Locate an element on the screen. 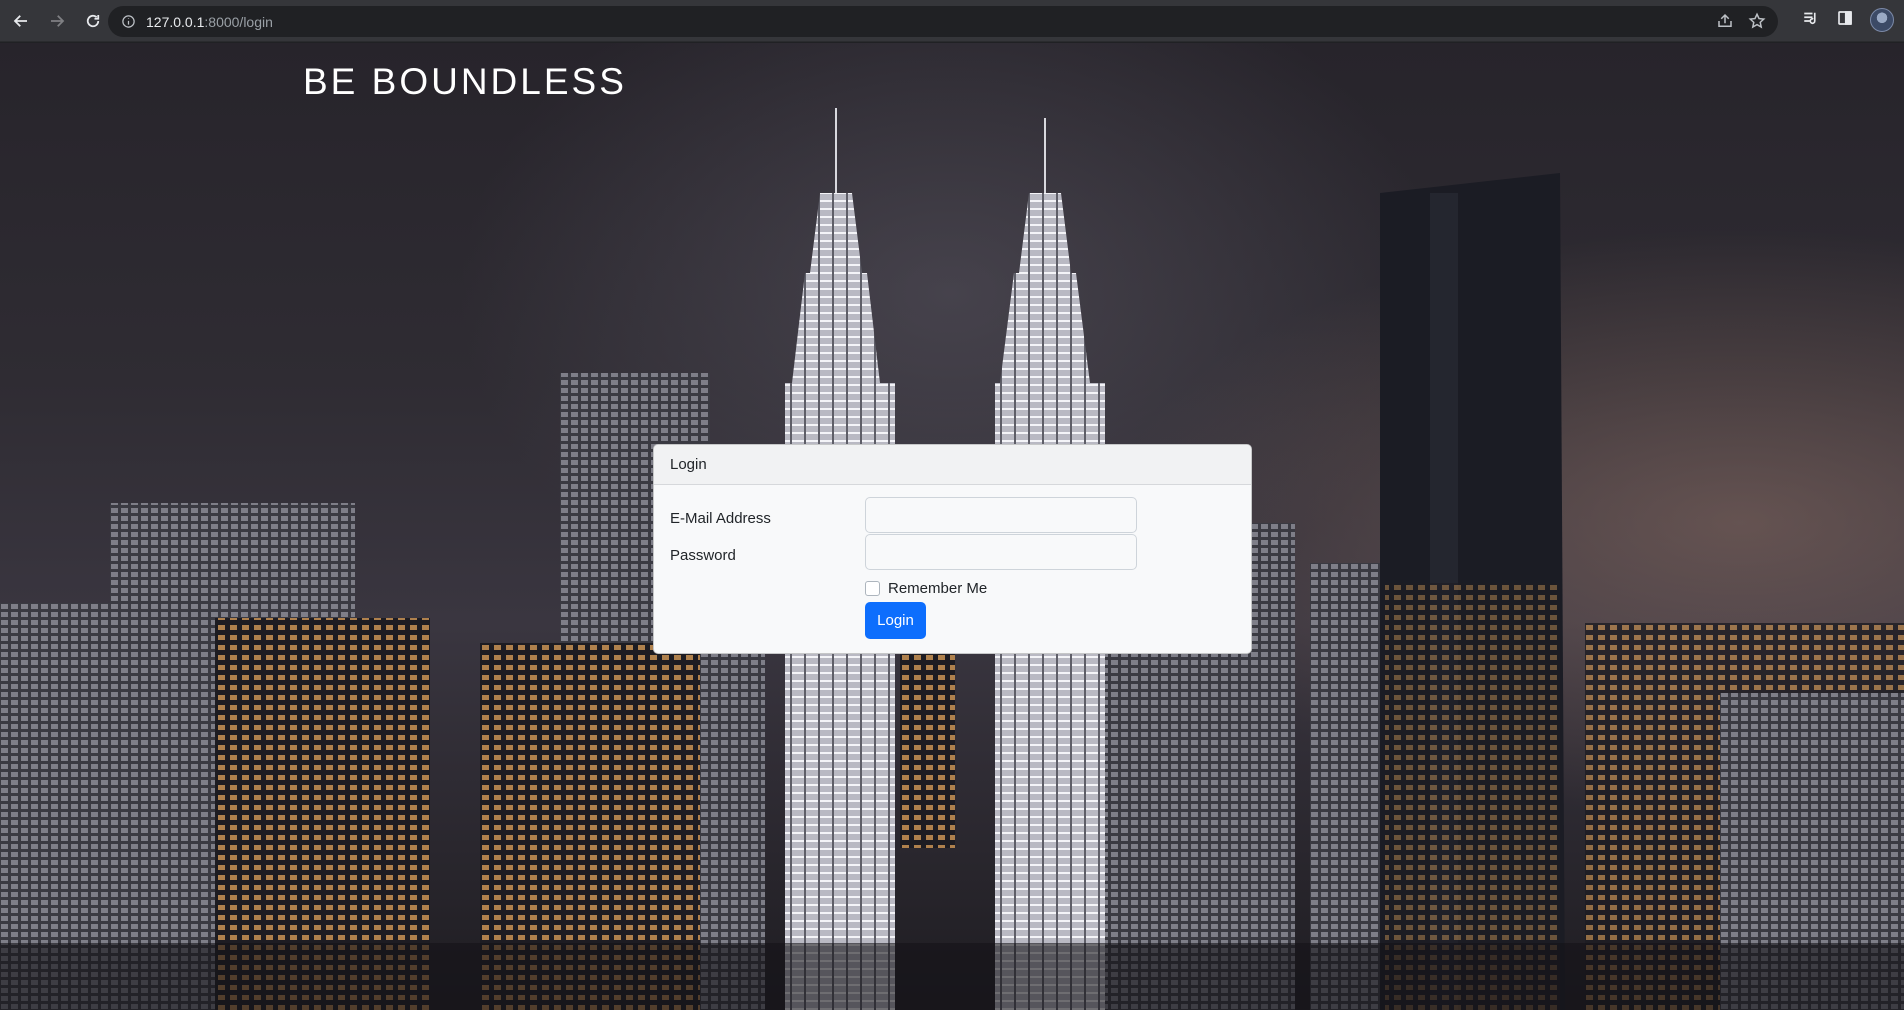  url-path: :8000/login is located at coordinates (238, 21).